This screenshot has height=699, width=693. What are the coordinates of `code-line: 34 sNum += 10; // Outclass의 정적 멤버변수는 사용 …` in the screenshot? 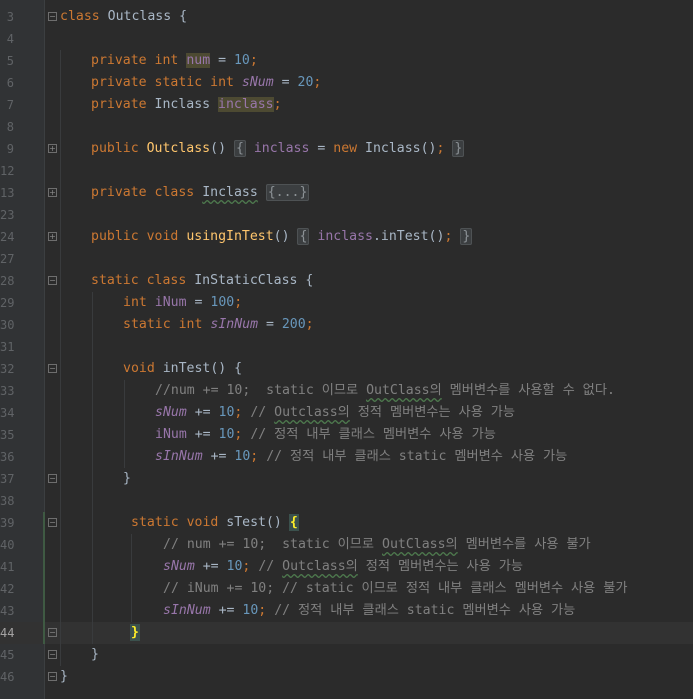 It's located at (346, 413).